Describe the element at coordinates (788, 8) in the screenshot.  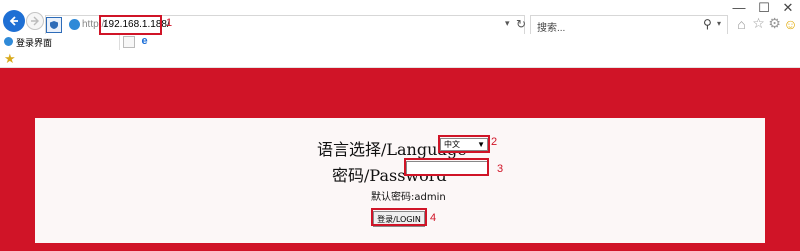
I see `close-window-button: ✕` at that location.